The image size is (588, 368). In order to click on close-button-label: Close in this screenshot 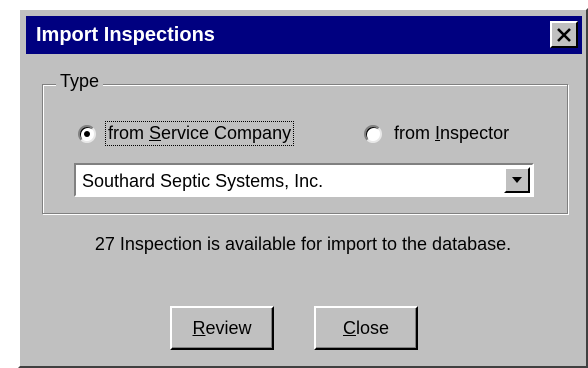, I will do `click(366, 327)`.